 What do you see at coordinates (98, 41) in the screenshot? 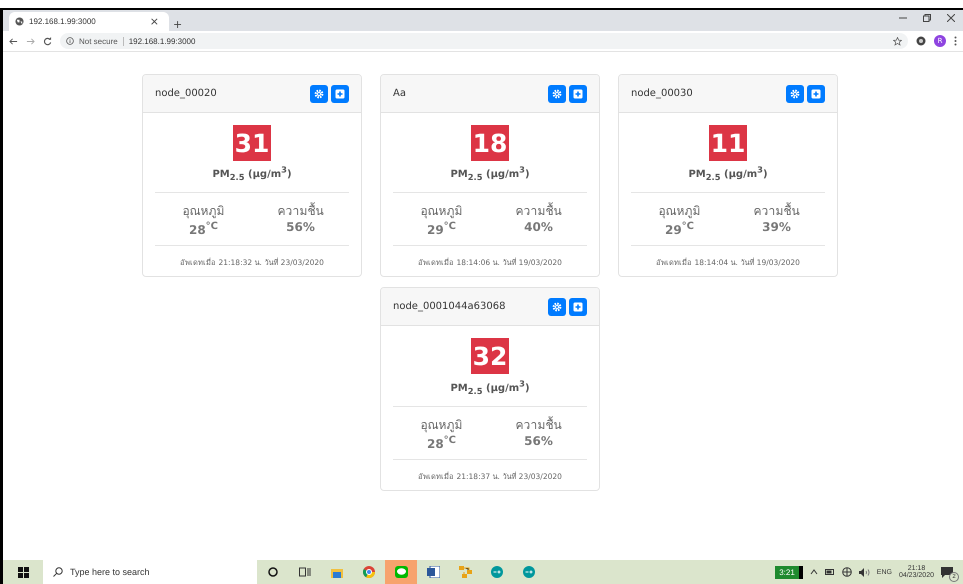
I see `security-label: Not secure` at bounding box center [98, 41].